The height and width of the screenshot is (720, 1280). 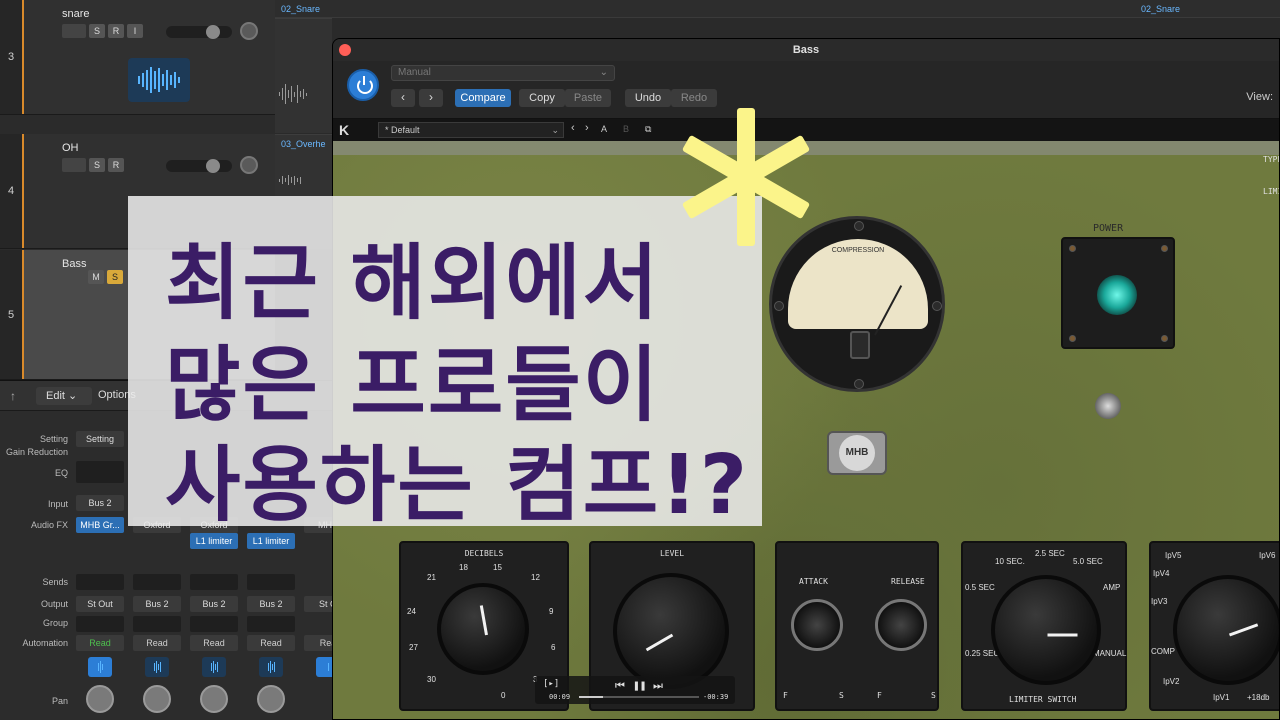 I want to click on asterisk-icon, so click(x=745, y=177).